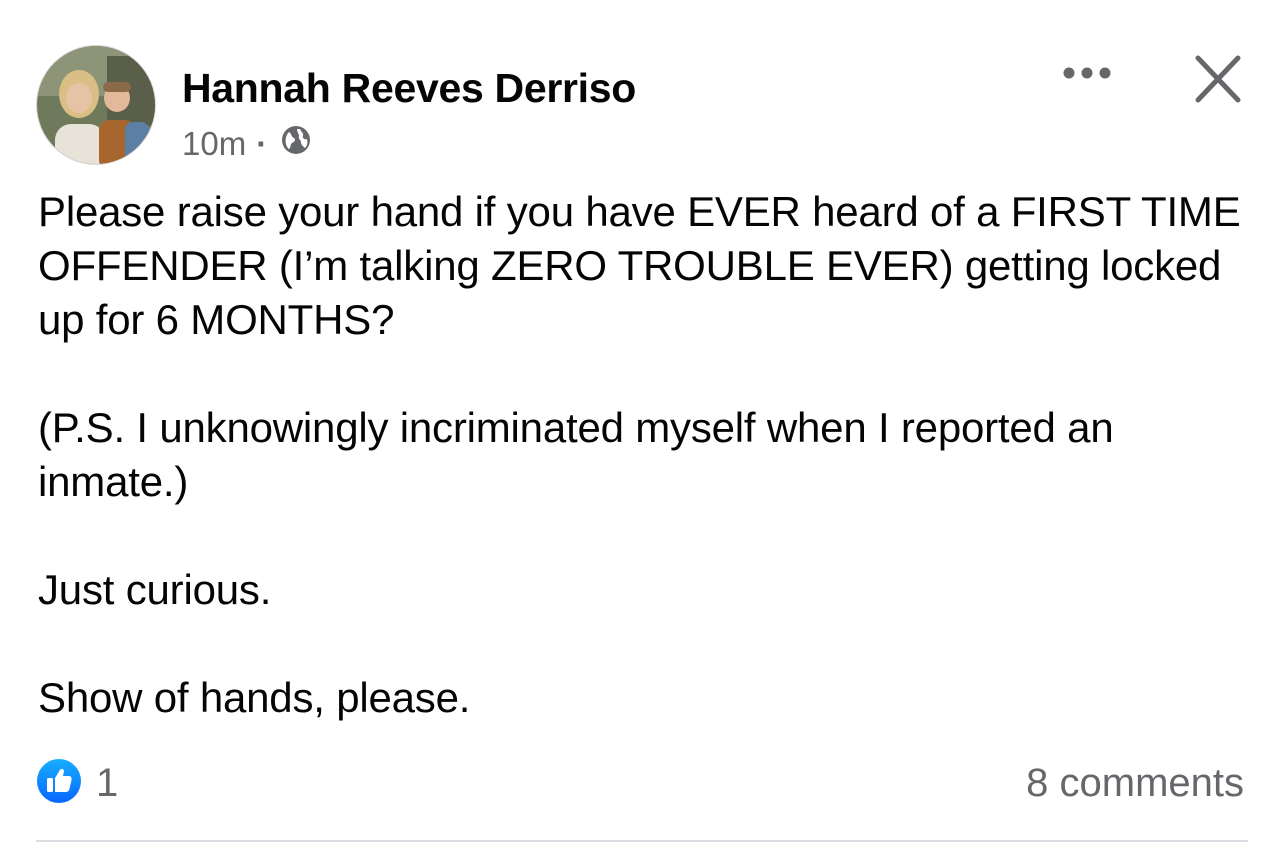  I want to click on post-meta: 10m ·, so click(247, 144).